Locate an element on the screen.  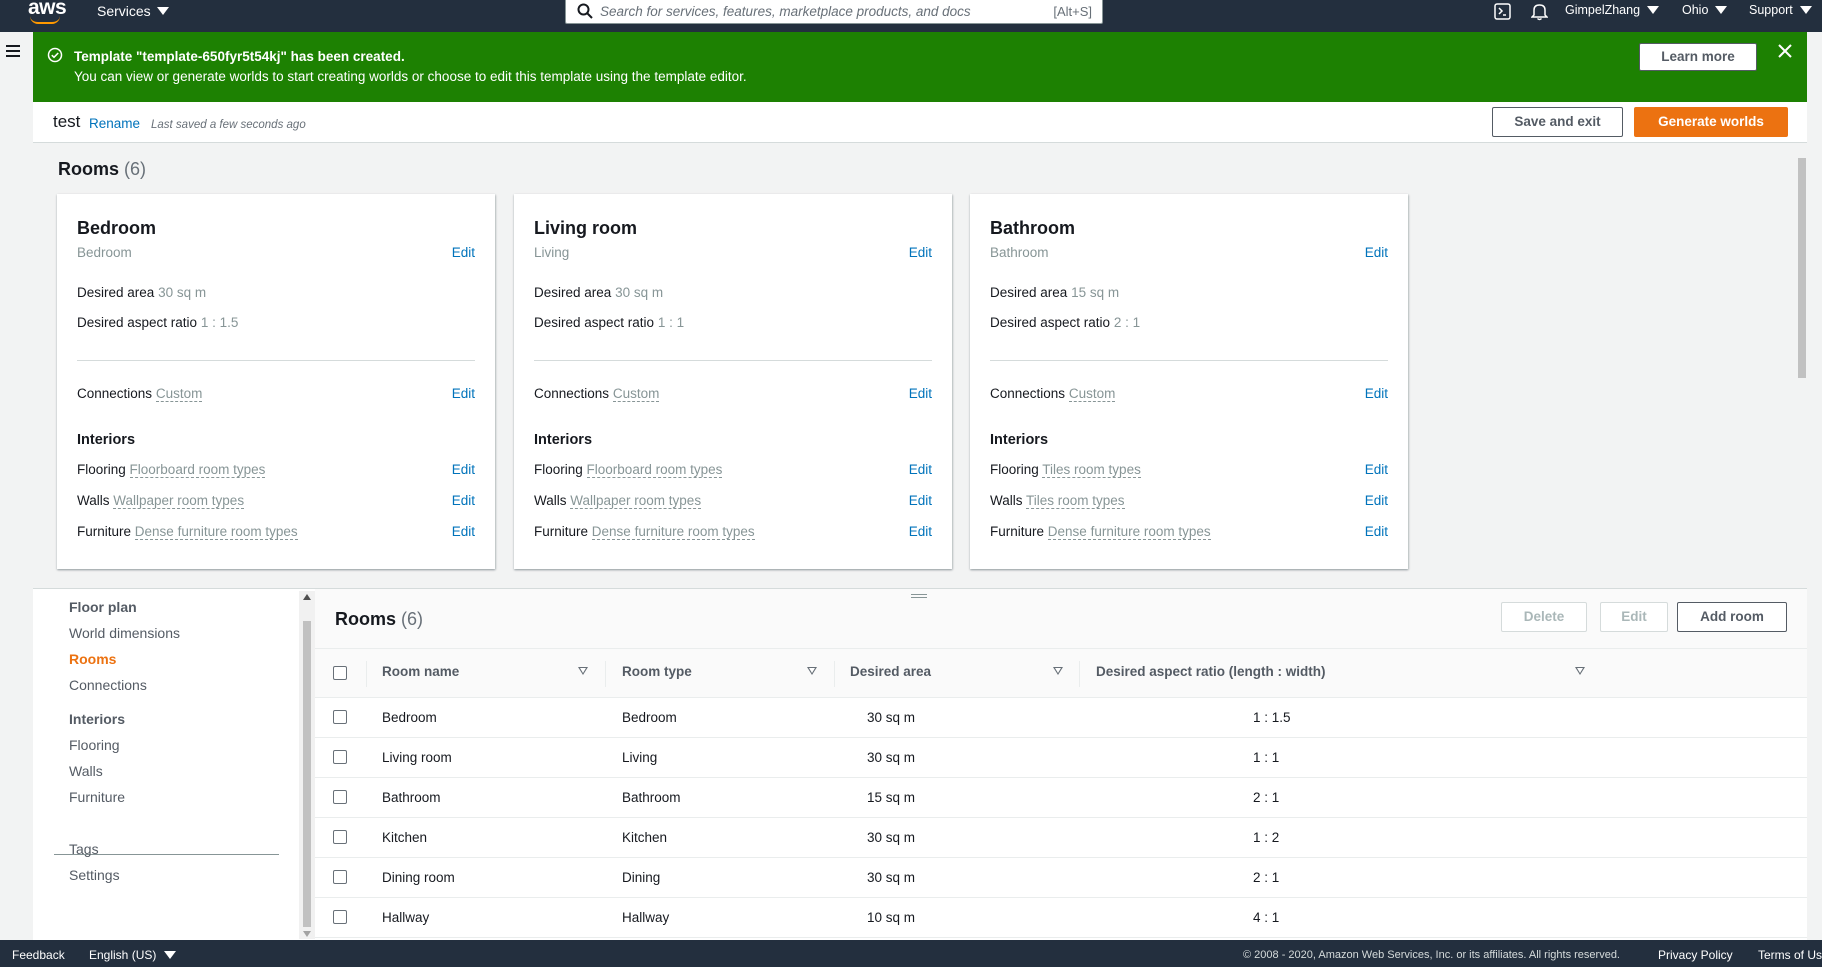
upper-scrollbar is located at coordinates (1802, 365).